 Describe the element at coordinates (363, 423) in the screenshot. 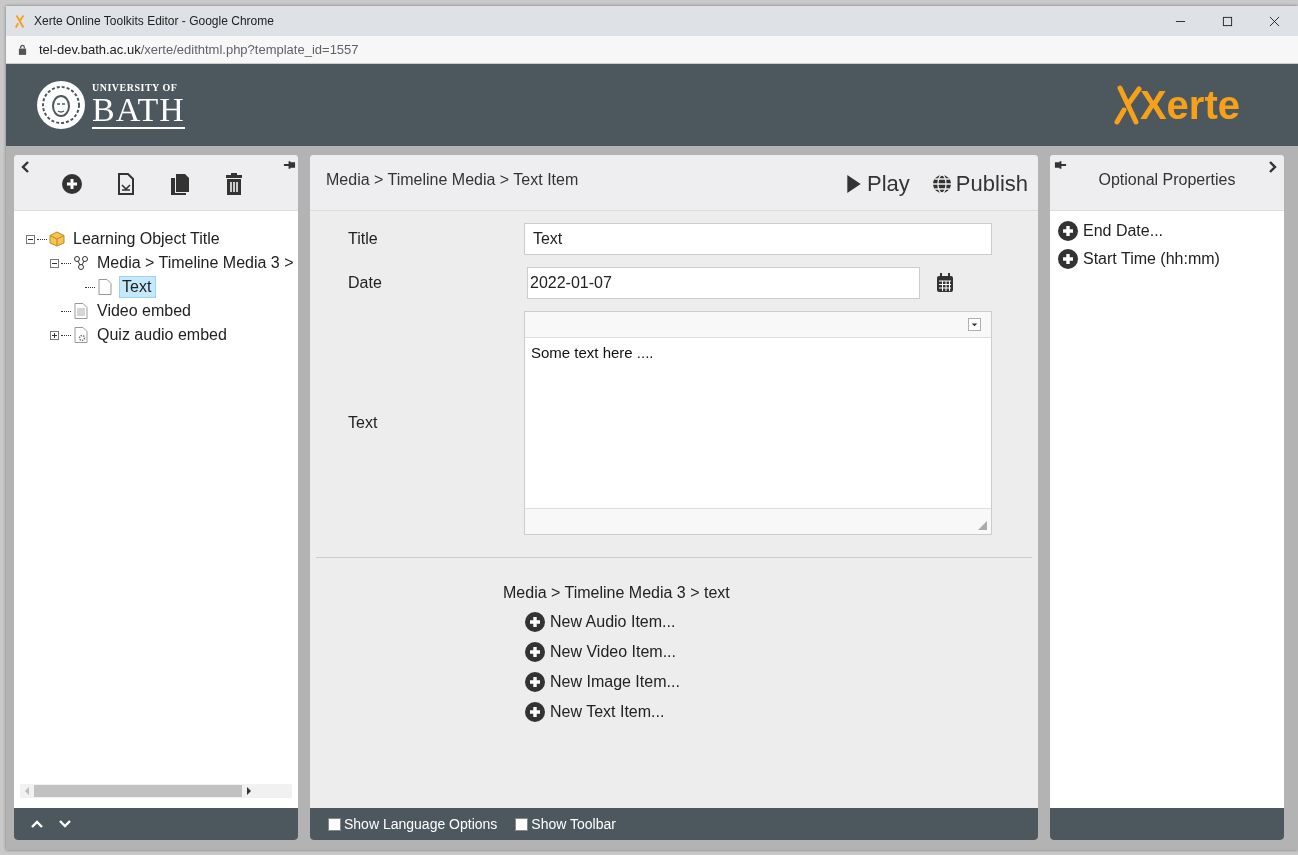

I see `field-label: Text` at that location.